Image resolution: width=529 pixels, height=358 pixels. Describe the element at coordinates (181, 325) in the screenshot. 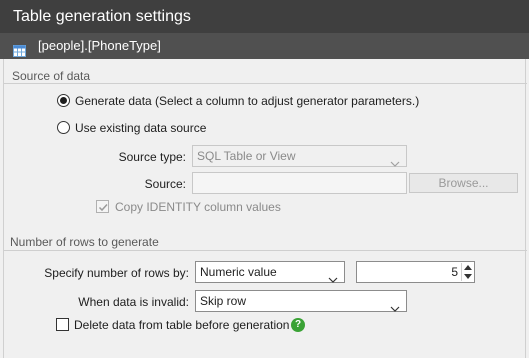

I see `delete-data-label: Delete data from table before generation` at that location.